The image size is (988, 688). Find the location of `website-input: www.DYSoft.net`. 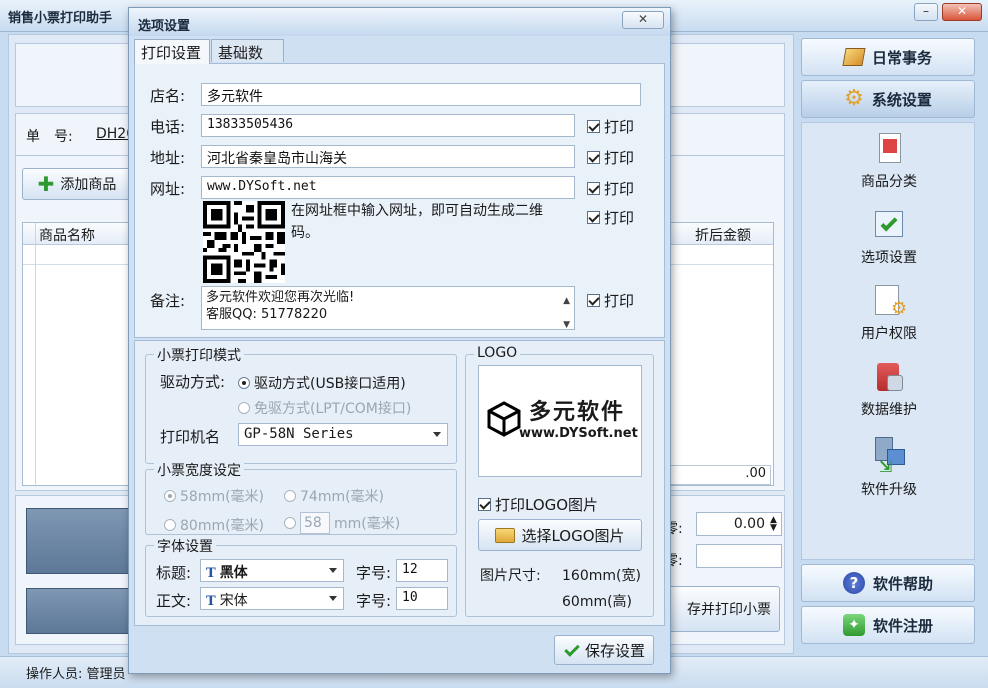

website-input: www.DYSoft.net is located at coordinates (388, 187).